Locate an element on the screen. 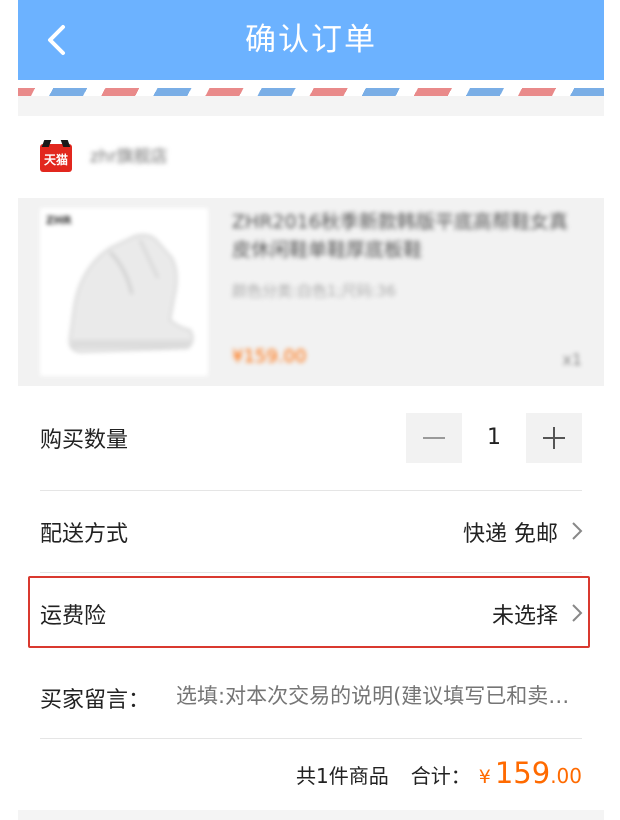 The height and width of the screenshot is (820, 620). header-bar: 确认订单 is located at coordinates (311, 40).